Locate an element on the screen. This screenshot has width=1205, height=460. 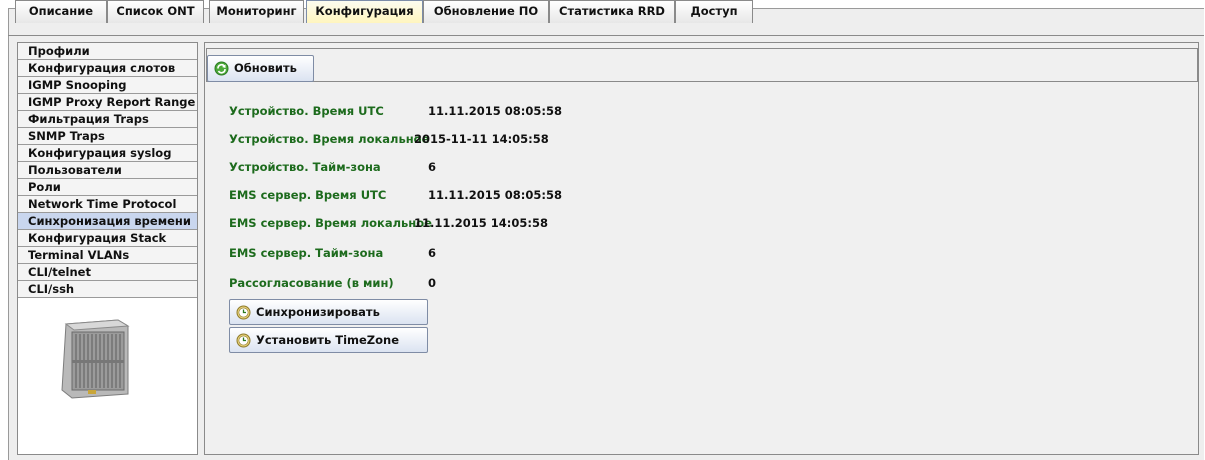
synchronize-button: Синхронизировать is located at coordinates (328, 312).